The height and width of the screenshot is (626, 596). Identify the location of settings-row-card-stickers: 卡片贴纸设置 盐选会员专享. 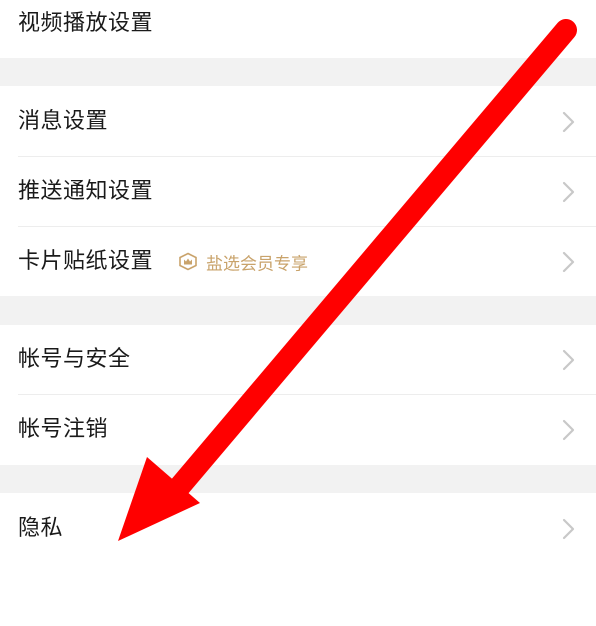
(298, 261).